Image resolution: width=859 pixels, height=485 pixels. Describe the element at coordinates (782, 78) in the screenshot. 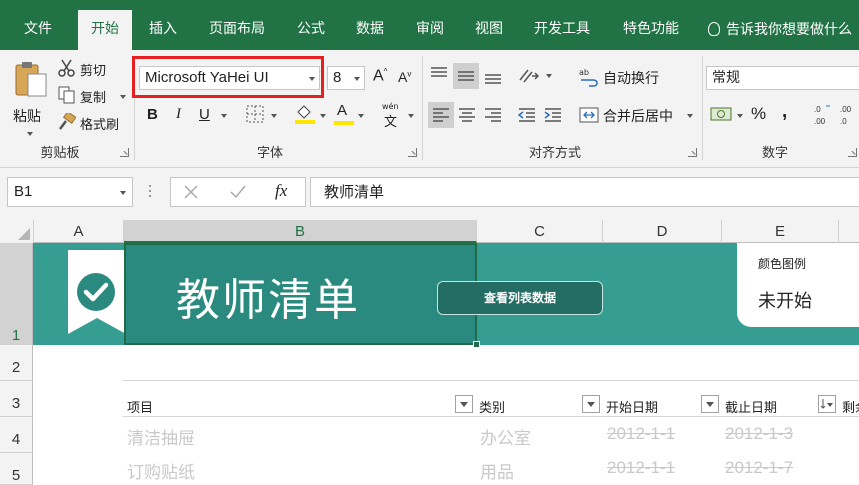

I see `number-format-select: 常规` at that location.